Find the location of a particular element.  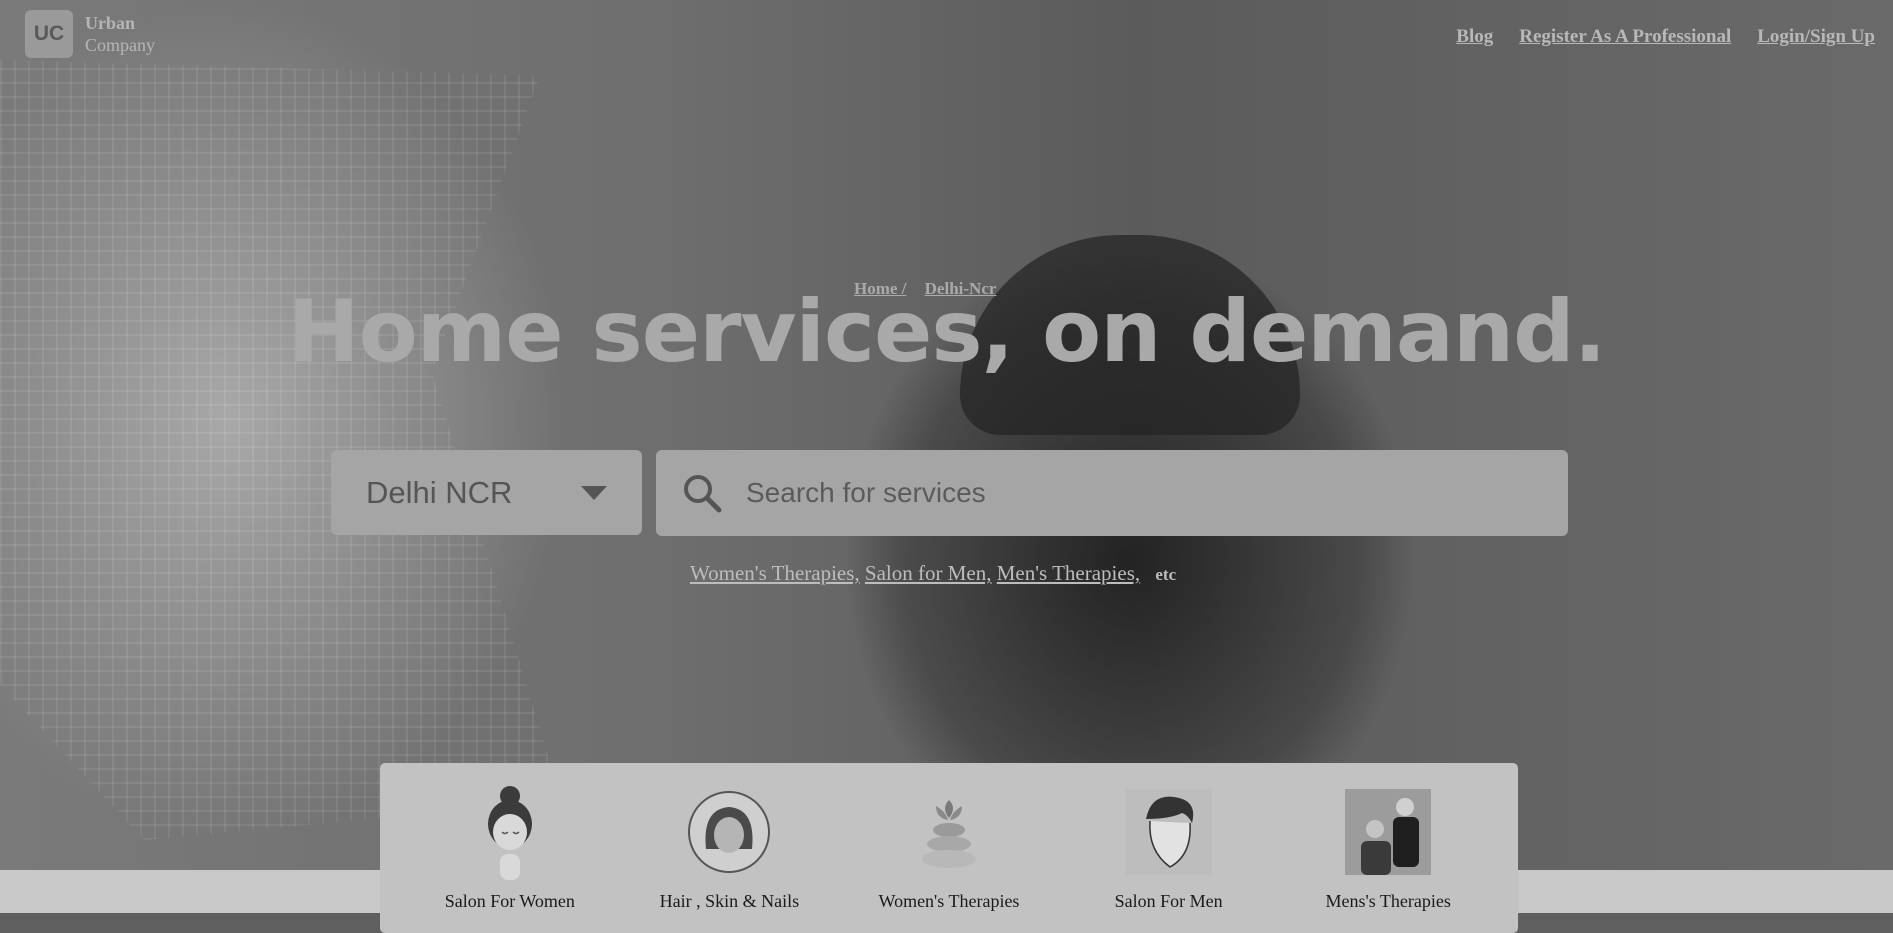

logo-mark: UC is located at coordinates (49, 34).